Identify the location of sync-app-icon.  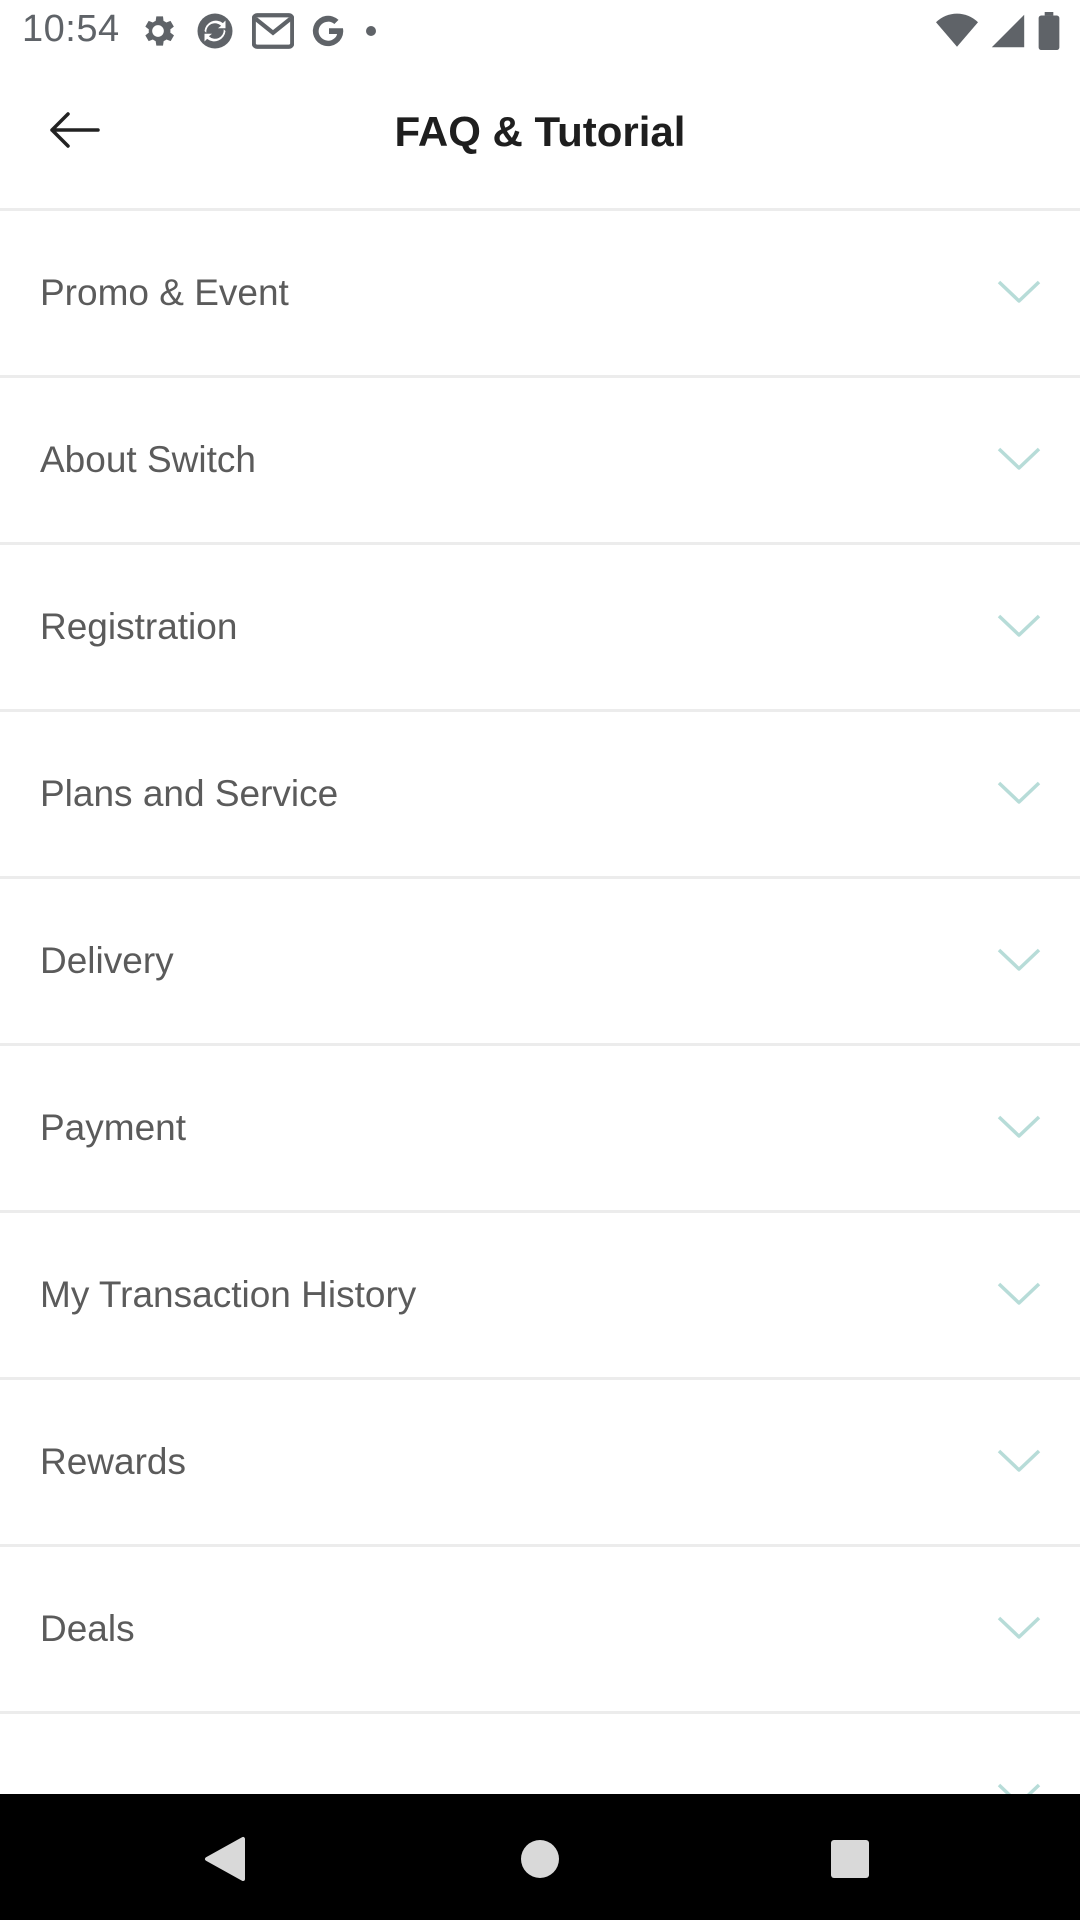
(215, 31).